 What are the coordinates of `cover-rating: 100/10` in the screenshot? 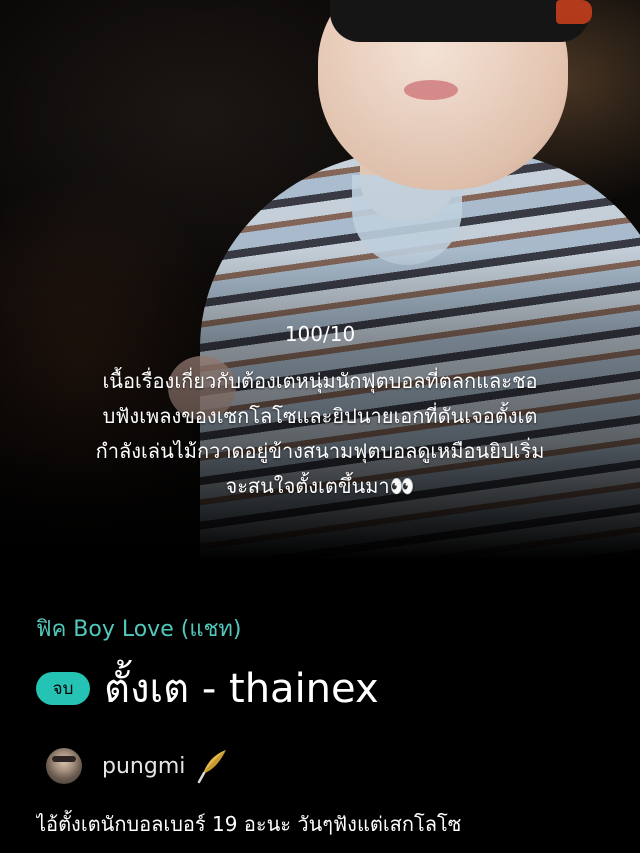 It's located at (320, 334).